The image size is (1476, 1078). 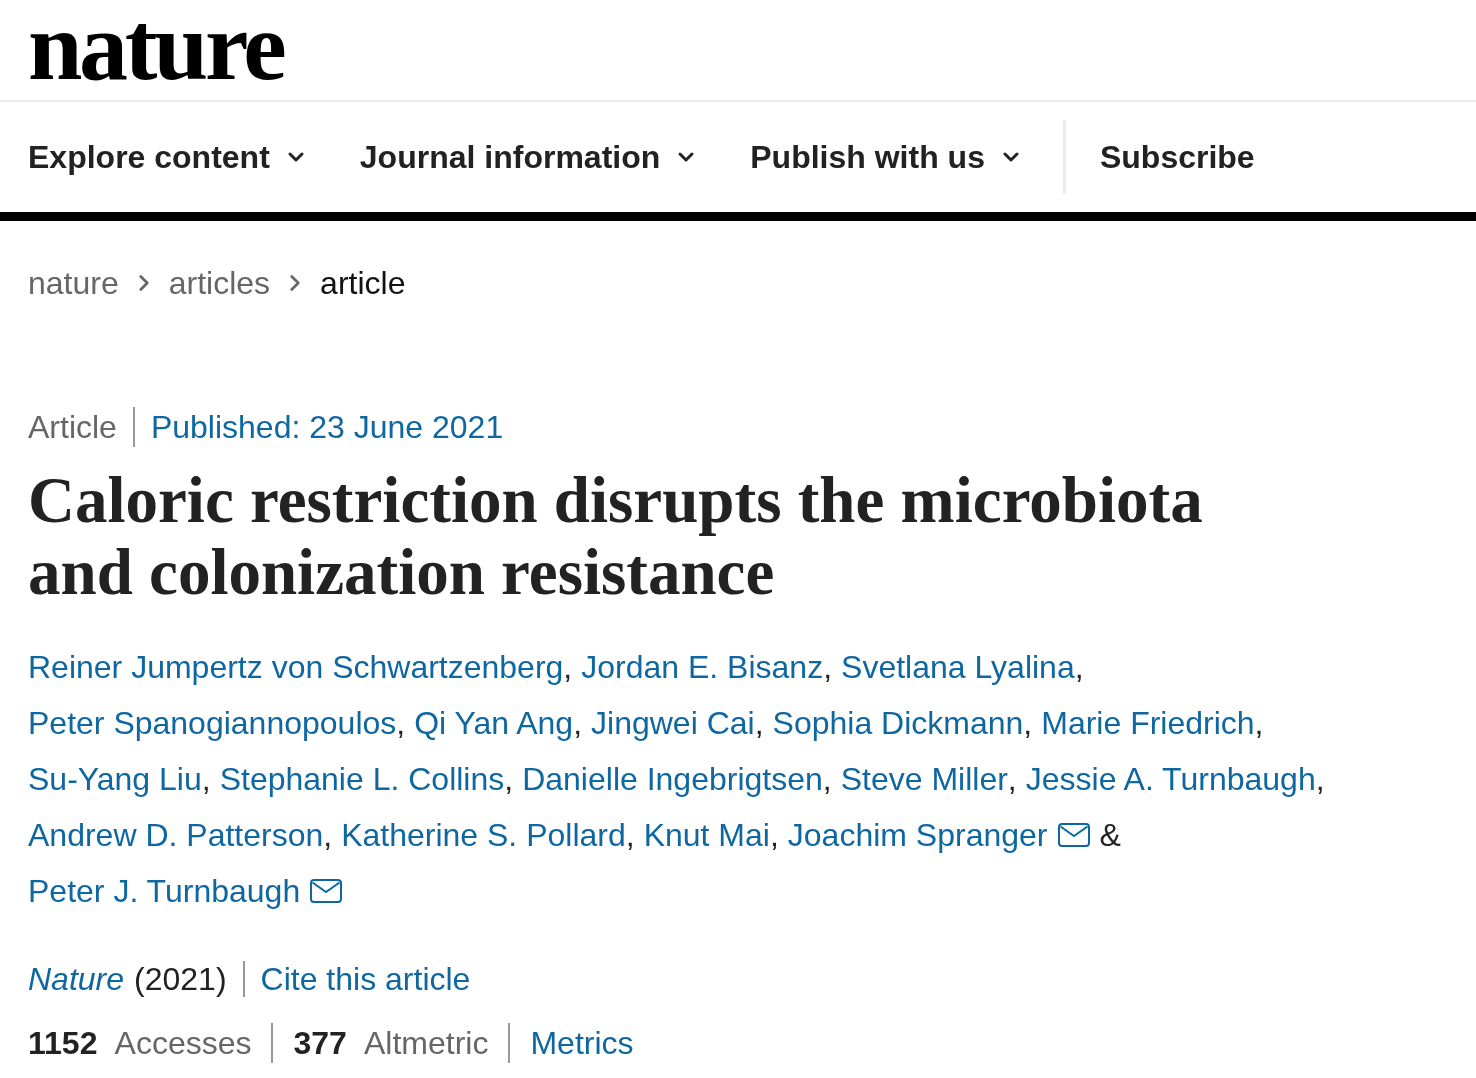 I want to click on nav-menu-button: Explore content, so click(x=168, y=157).